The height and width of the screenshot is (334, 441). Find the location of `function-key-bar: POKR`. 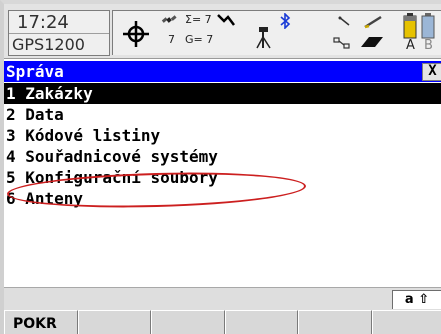

function-key-bar: POKR is located at coordinates (222, 322).